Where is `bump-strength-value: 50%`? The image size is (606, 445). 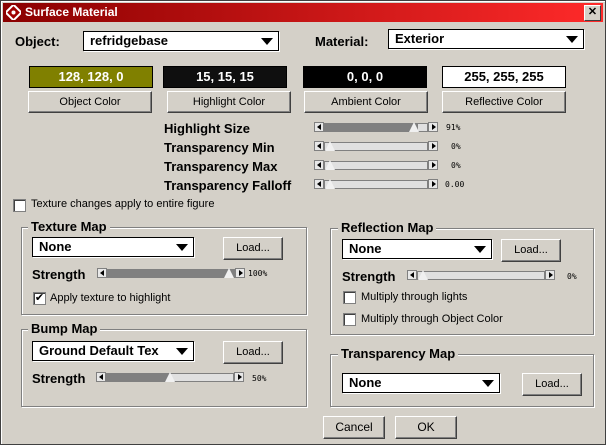 bump-strength-value: 50% is located at coordinates (259, 378).